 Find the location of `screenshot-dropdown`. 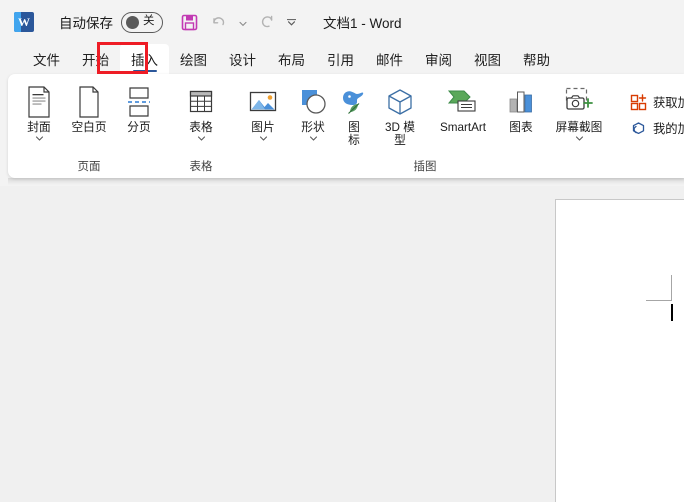

screenshot-dropdown is located at coordinates (579, 138).